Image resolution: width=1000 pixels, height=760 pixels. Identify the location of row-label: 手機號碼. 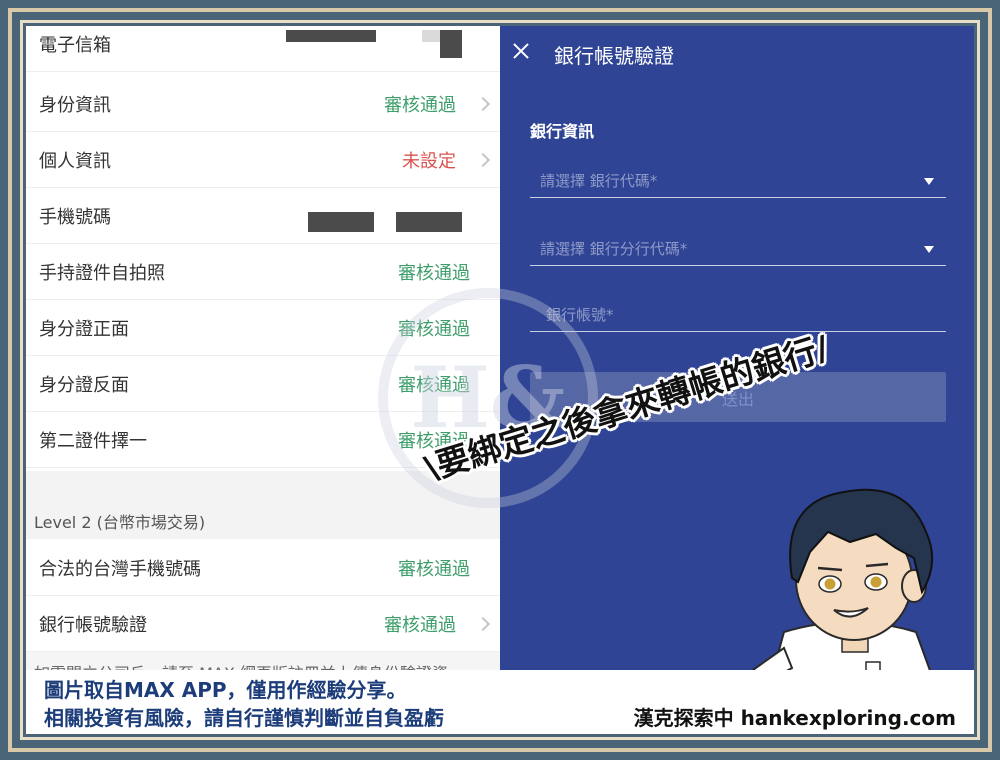
(75, 217).